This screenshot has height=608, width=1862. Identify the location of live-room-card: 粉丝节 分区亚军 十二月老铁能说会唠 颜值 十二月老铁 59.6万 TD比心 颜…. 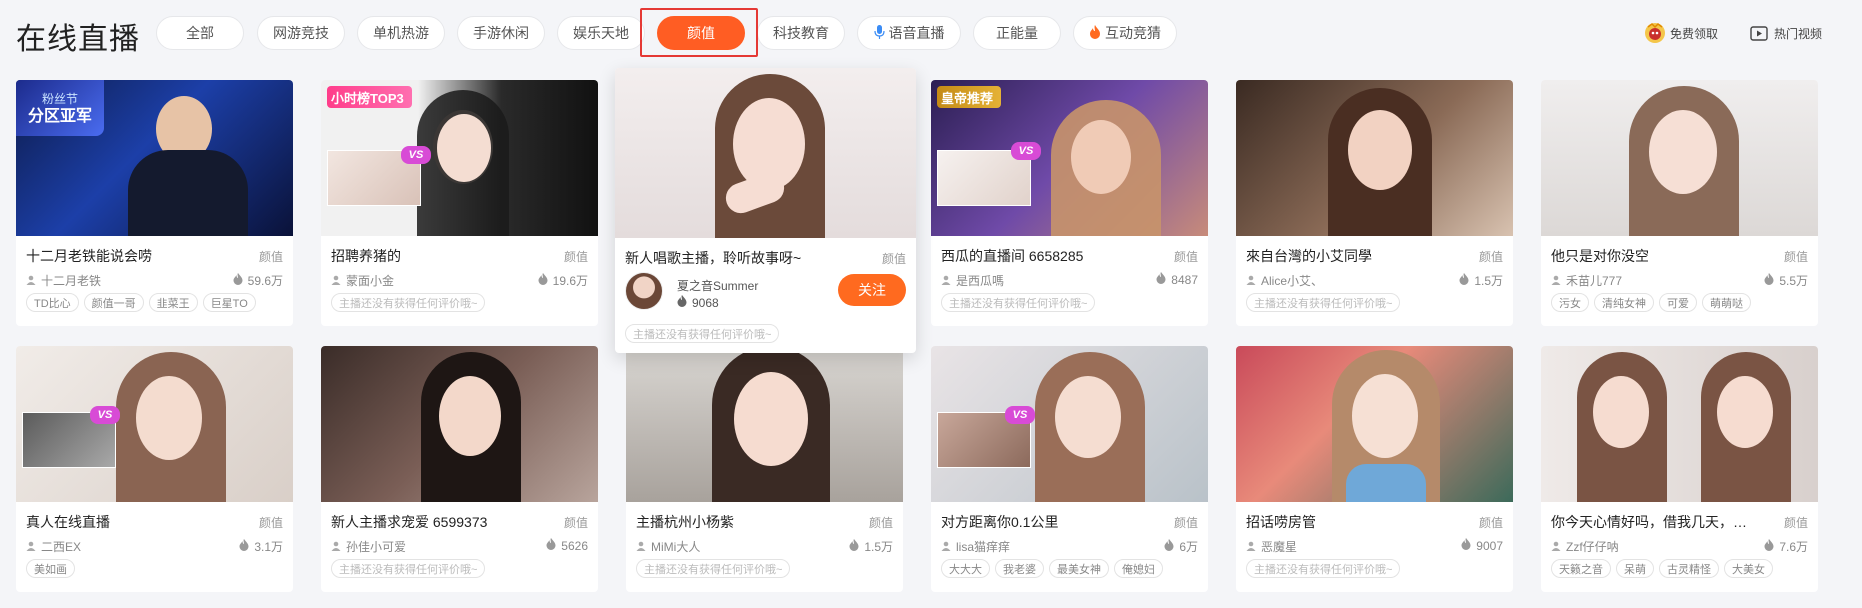
(154, 203).